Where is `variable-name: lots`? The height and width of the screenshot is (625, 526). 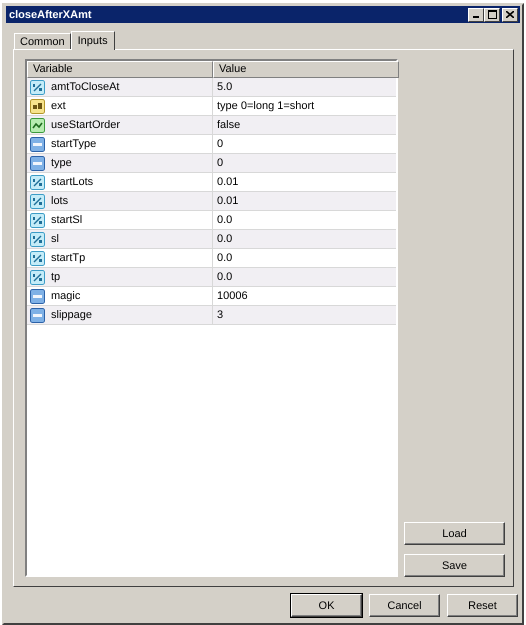
variable-name: lots is located at coordinates (59, 201).